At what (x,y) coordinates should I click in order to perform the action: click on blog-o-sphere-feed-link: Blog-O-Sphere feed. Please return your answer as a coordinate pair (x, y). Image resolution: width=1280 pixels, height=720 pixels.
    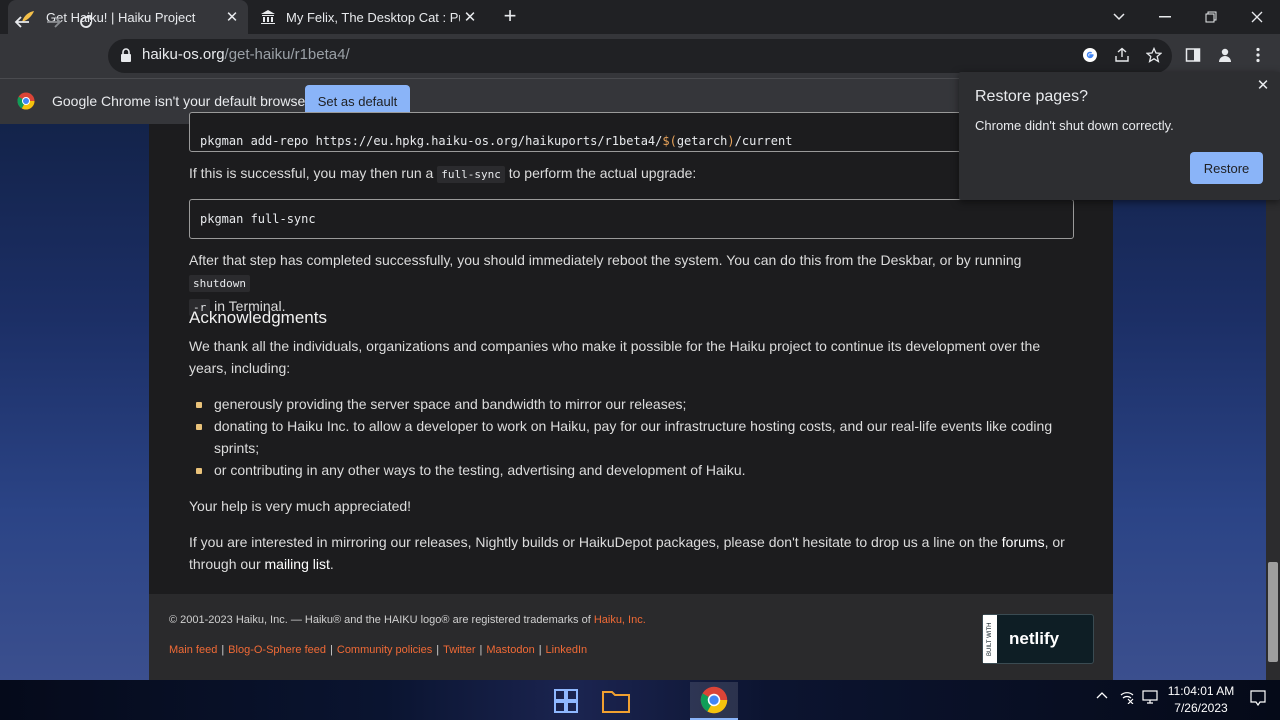
    Looking at the image, I should click on (277, 650).